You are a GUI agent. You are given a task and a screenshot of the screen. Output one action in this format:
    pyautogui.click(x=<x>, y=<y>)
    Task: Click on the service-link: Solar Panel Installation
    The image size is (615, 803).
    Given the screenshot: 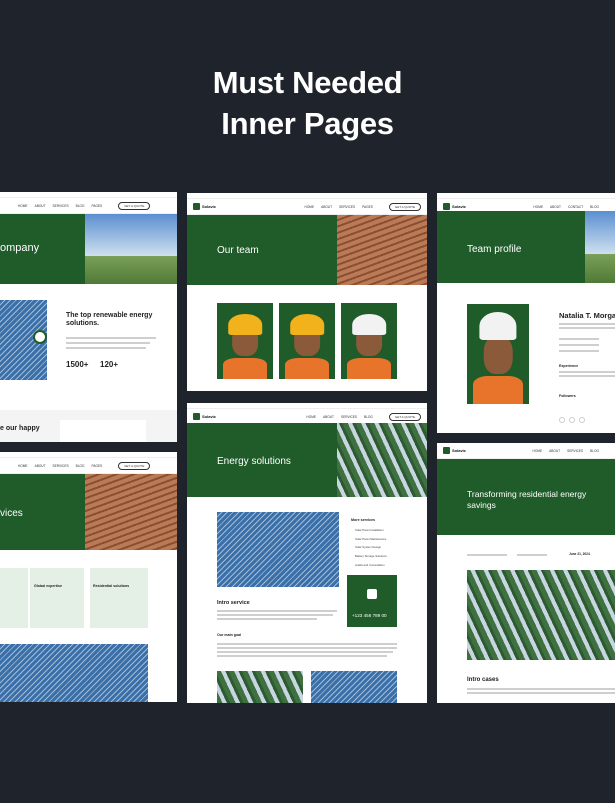 What is the action you would take?
    pyautogui.click(x=371, y=530)
    